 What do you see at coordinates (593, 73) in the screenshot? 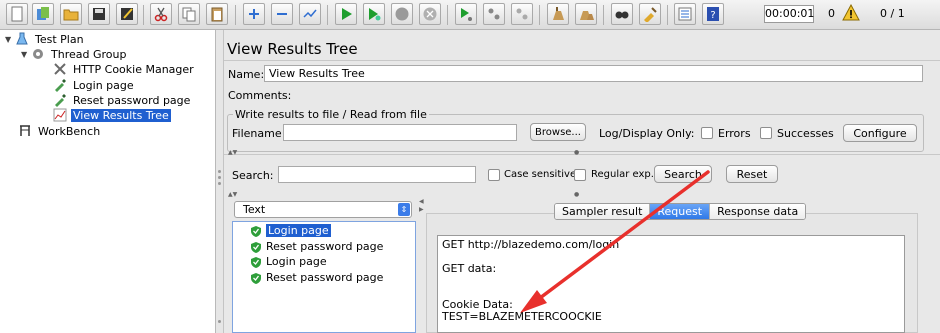
I see `name-input: View Results Tree` at bounding box center [593, 73].